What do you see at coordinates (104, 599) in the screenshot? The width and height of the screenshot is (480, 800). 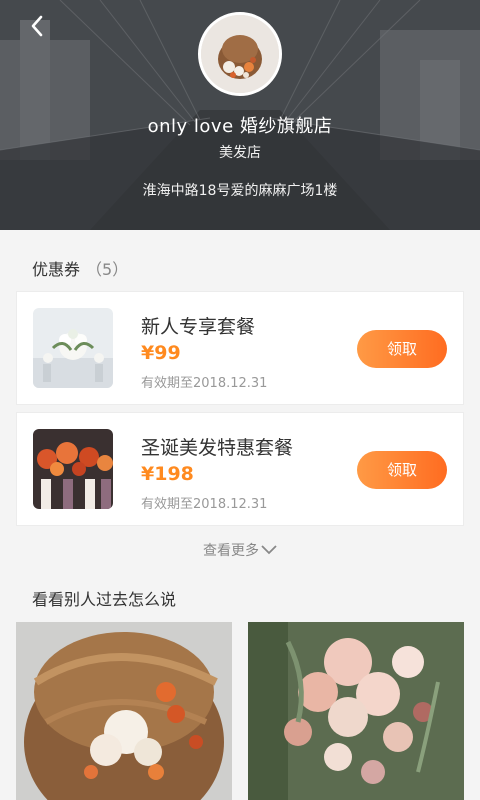 I see `reviews-section-title: 看看别人过去怎么说` at bounding box center [104, 599].